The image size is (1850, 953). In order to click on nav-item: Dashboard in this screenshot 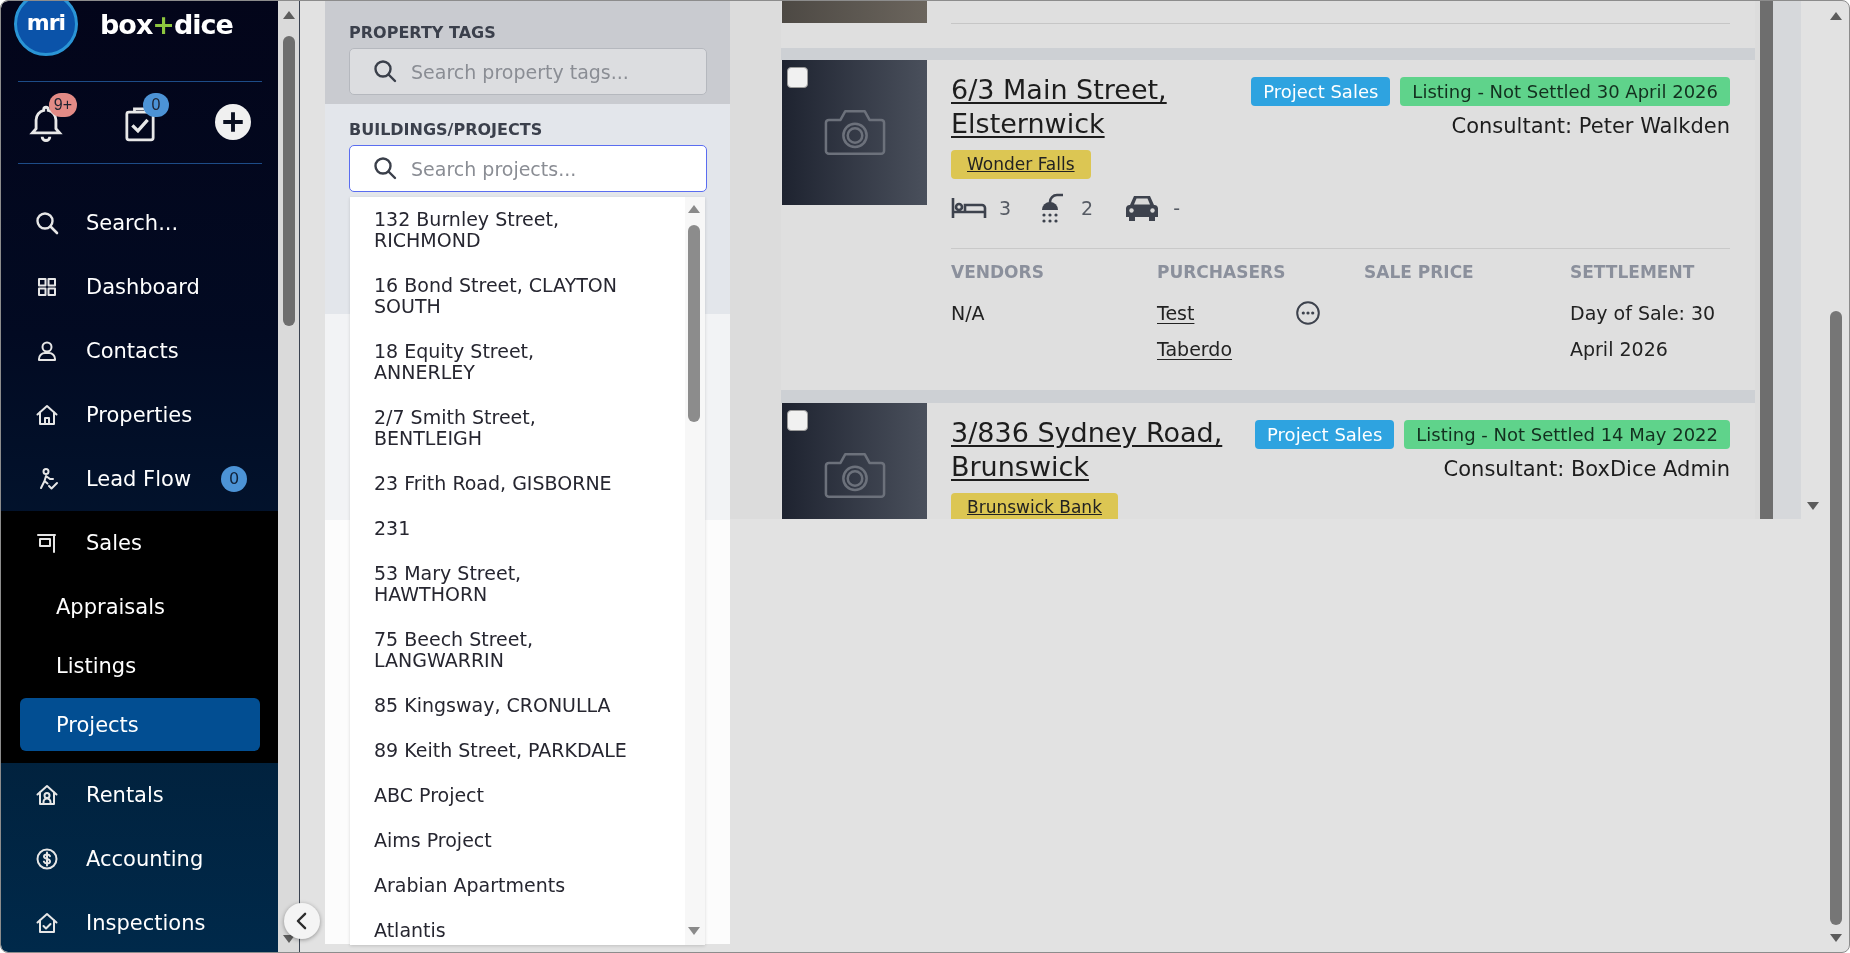, I will do `click(139, 287)`.